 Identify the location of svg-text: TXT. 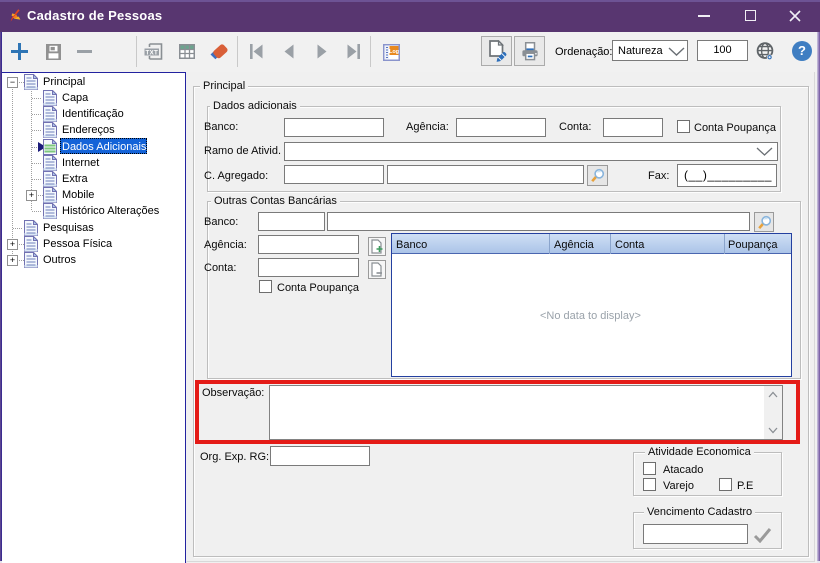
(152, 52).